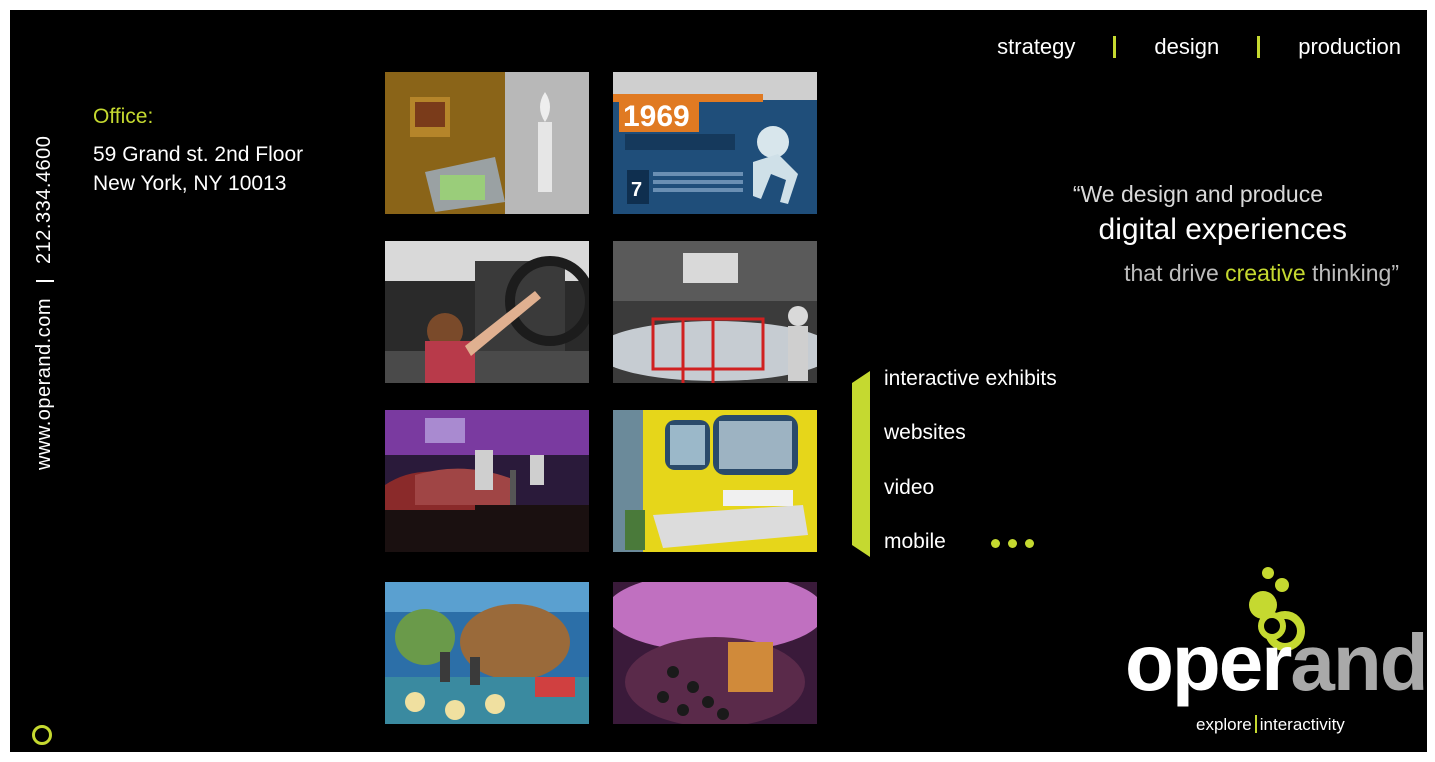  Describe the element at coordinates (1349, 47) in the screenshot. I see `nav-production: production` at that location.